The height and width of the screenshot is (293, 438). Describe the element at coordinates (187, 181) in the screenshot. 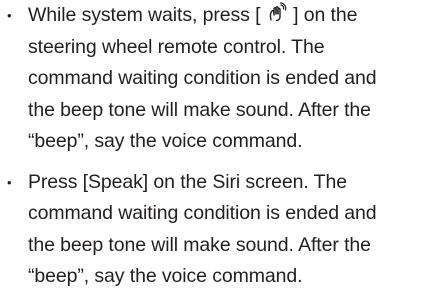

I see `list-item-line: Press [Speak] on the Siri screen. The` at that location.